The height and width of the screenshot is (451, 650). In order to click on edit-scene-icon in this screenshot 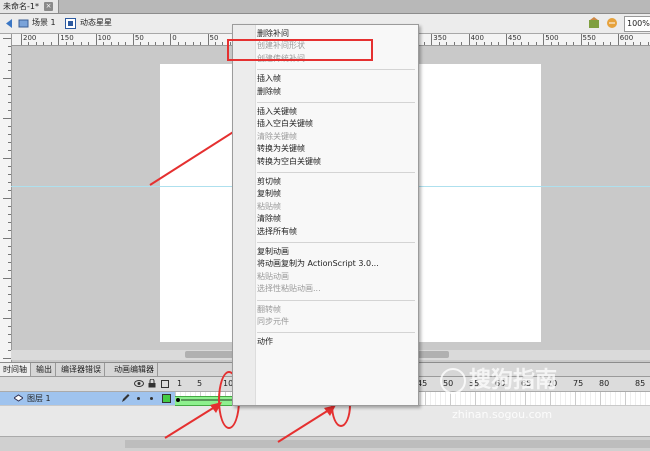, I will do `click(593, 22)`.